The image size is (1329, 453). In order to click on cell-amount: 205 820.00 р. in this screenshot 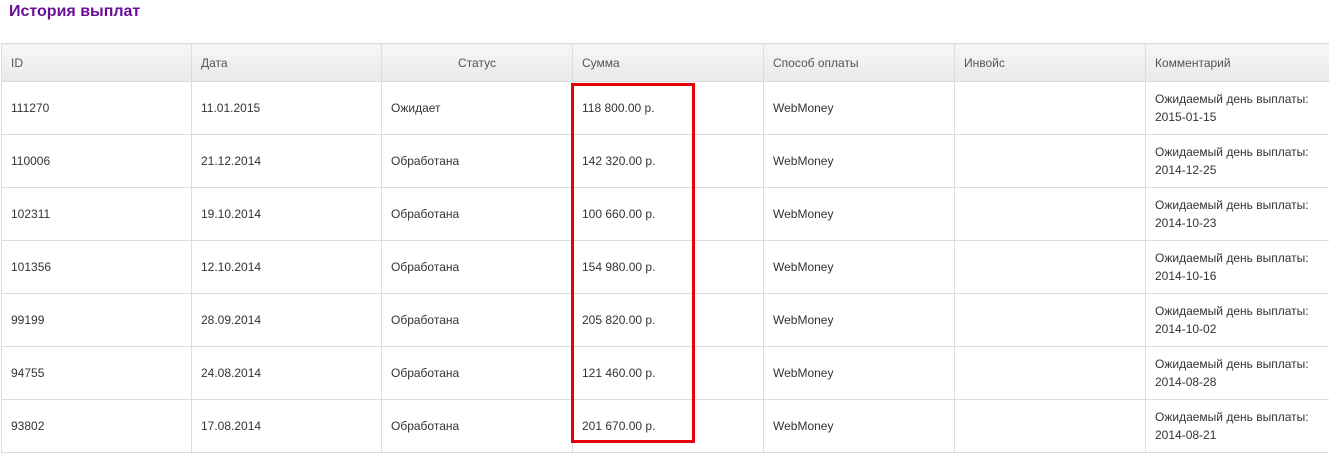, I will do `click(668, 320)`.